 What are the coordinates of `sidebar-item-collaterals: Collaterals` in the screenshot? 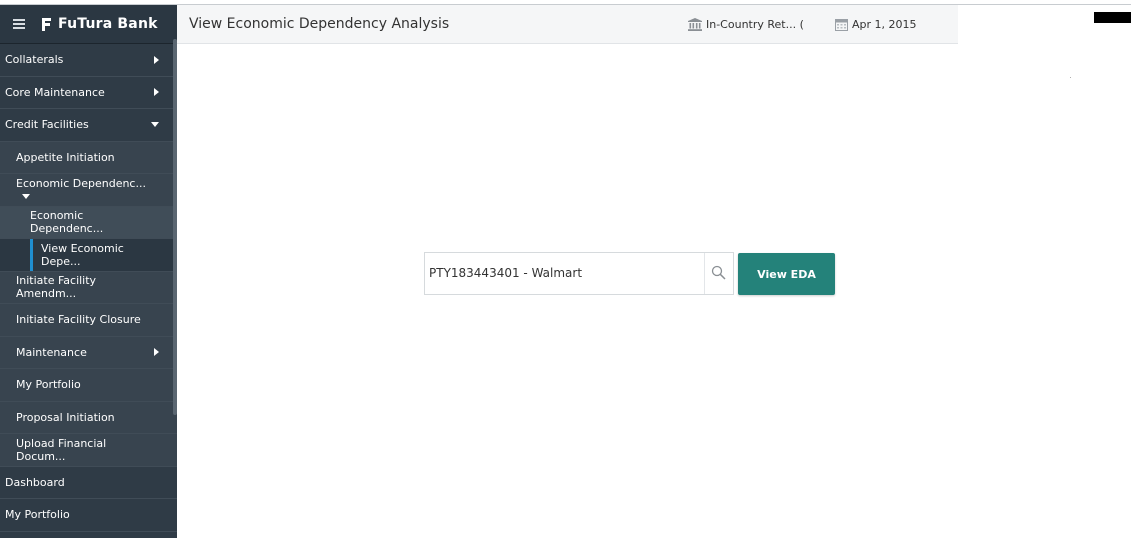 It's located at (88, 60).